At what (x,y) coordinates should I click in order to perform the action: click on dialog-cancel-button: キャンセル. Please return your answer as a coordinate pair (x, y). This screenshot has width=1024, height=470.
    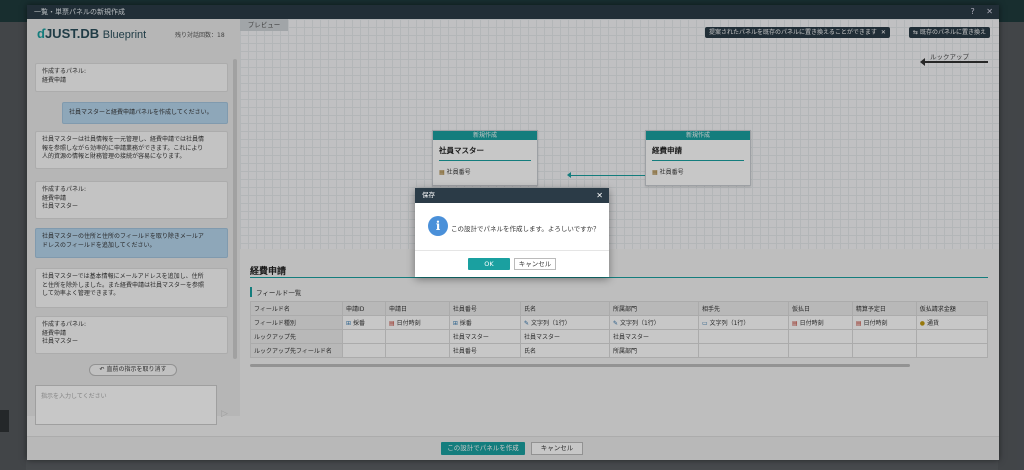
    Looking at the image, I should click on (535, 264).